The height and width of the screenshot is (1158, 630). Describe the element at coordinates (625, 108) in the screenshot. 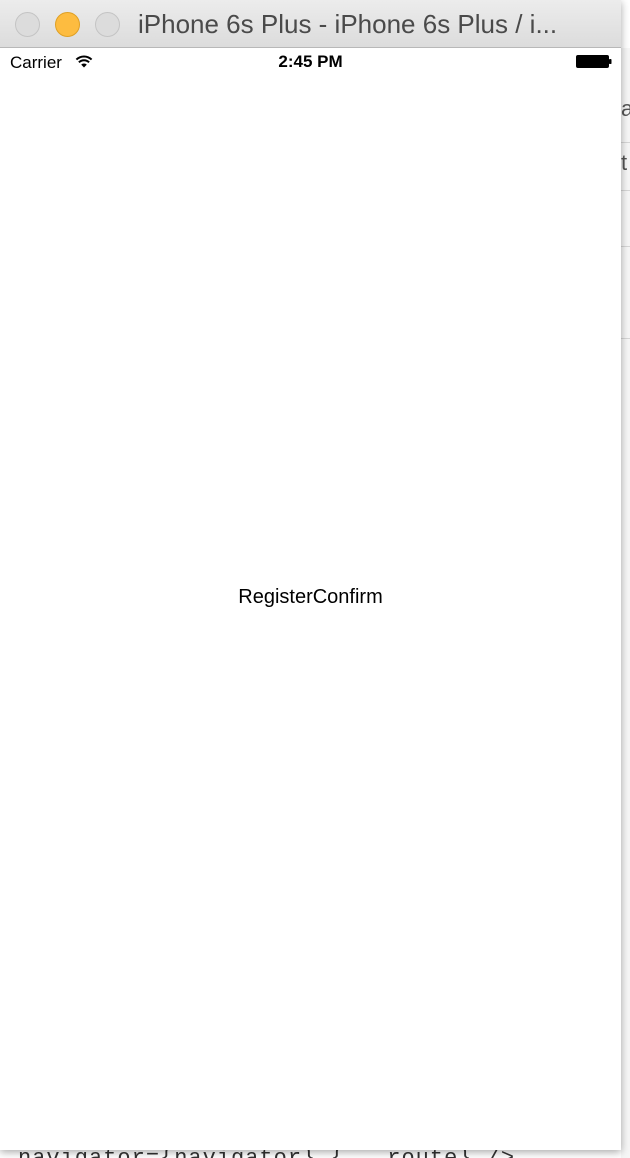

I see `background-text-fragment: a` at that location.